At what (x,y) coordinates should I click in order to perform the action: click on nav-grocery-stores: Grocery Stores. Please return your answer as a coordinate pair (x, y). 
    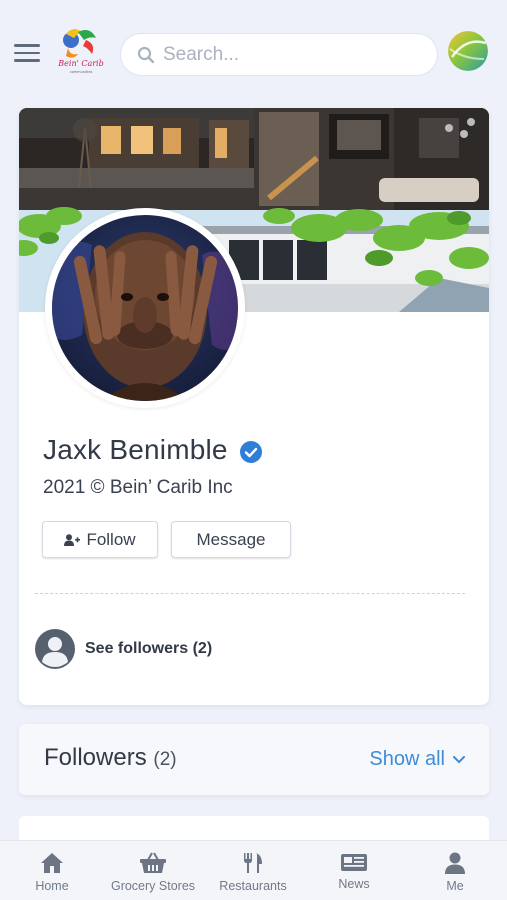
    Looking at the image, I should click on (153, 870).